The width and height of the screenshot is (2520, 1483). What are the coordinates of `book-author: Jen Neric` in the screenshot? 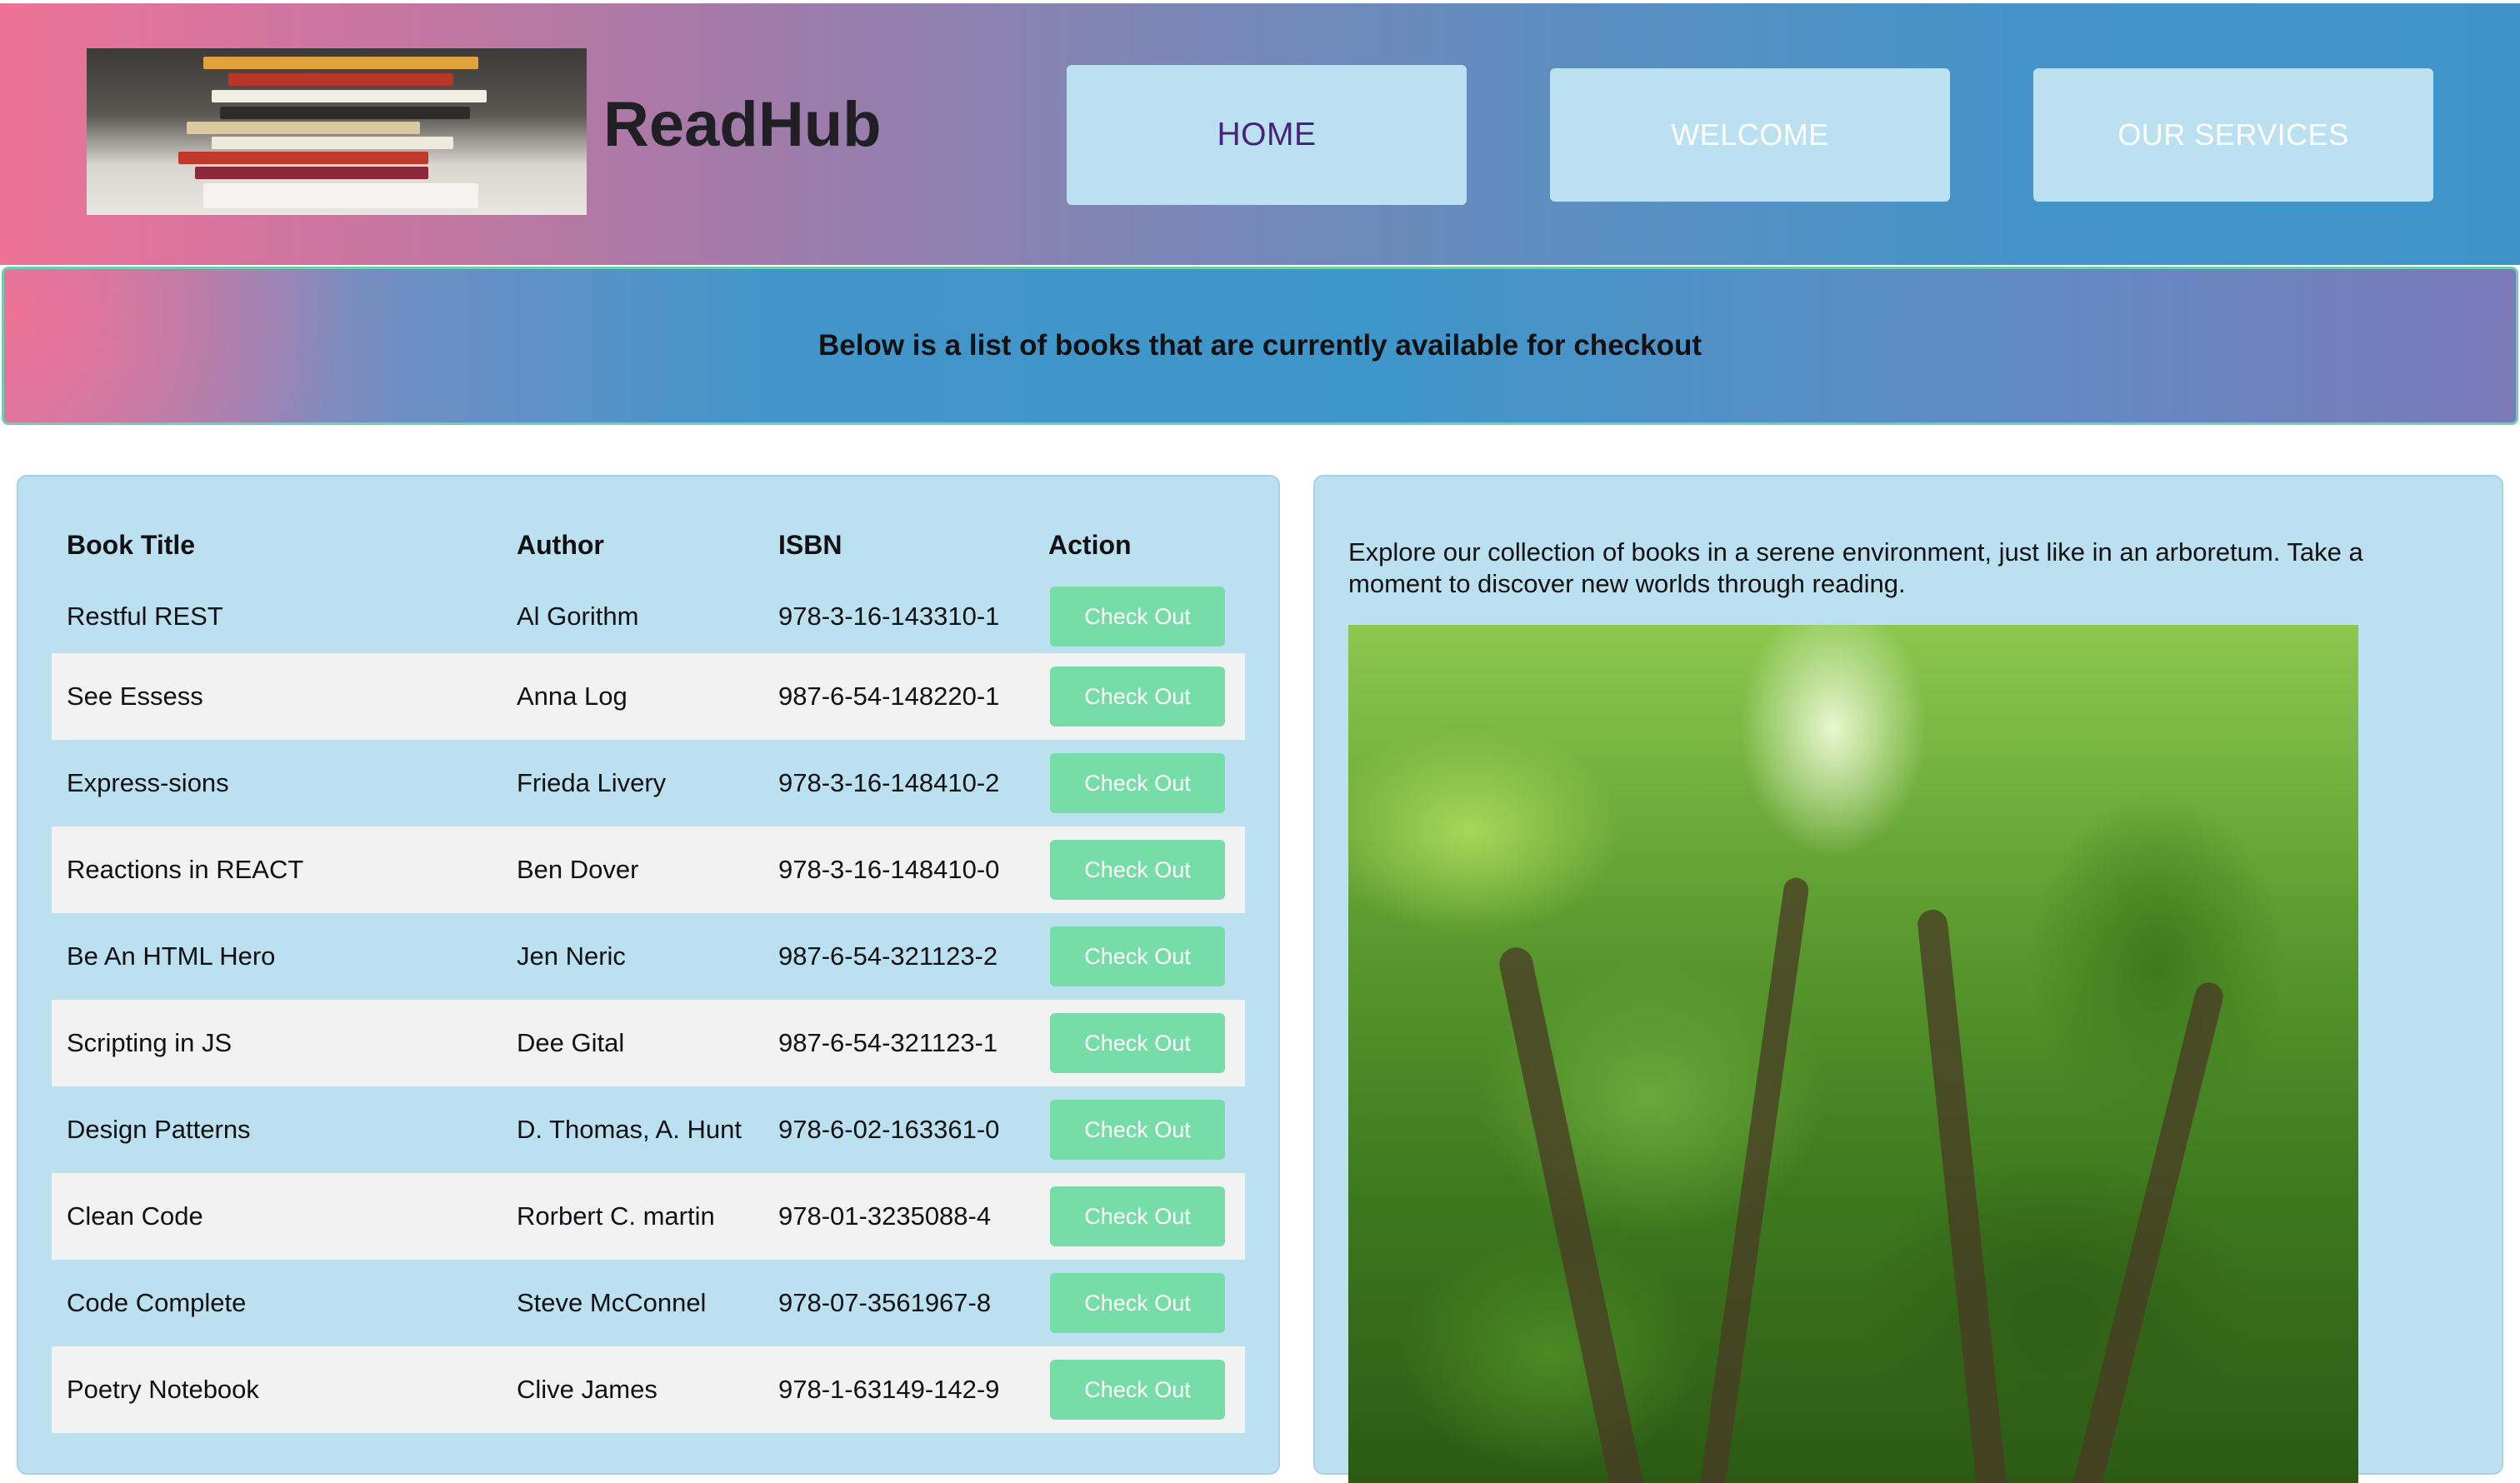 It's located at (571, 956).